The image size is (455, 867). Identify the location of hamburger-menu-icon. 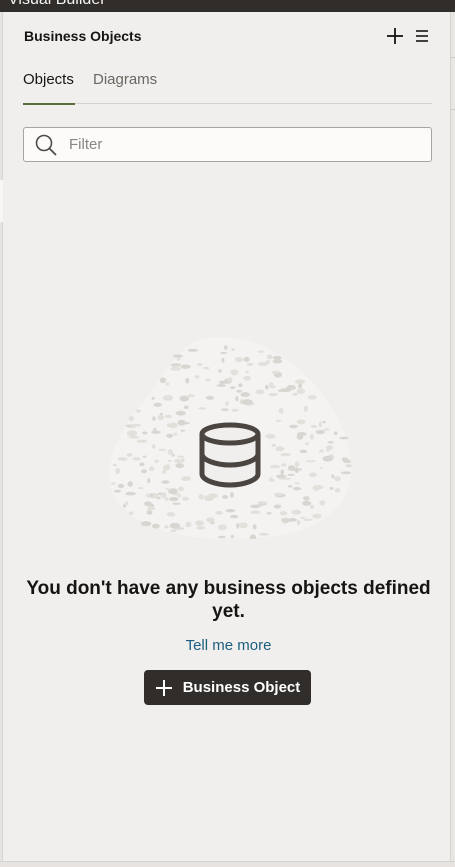
(422, 36).